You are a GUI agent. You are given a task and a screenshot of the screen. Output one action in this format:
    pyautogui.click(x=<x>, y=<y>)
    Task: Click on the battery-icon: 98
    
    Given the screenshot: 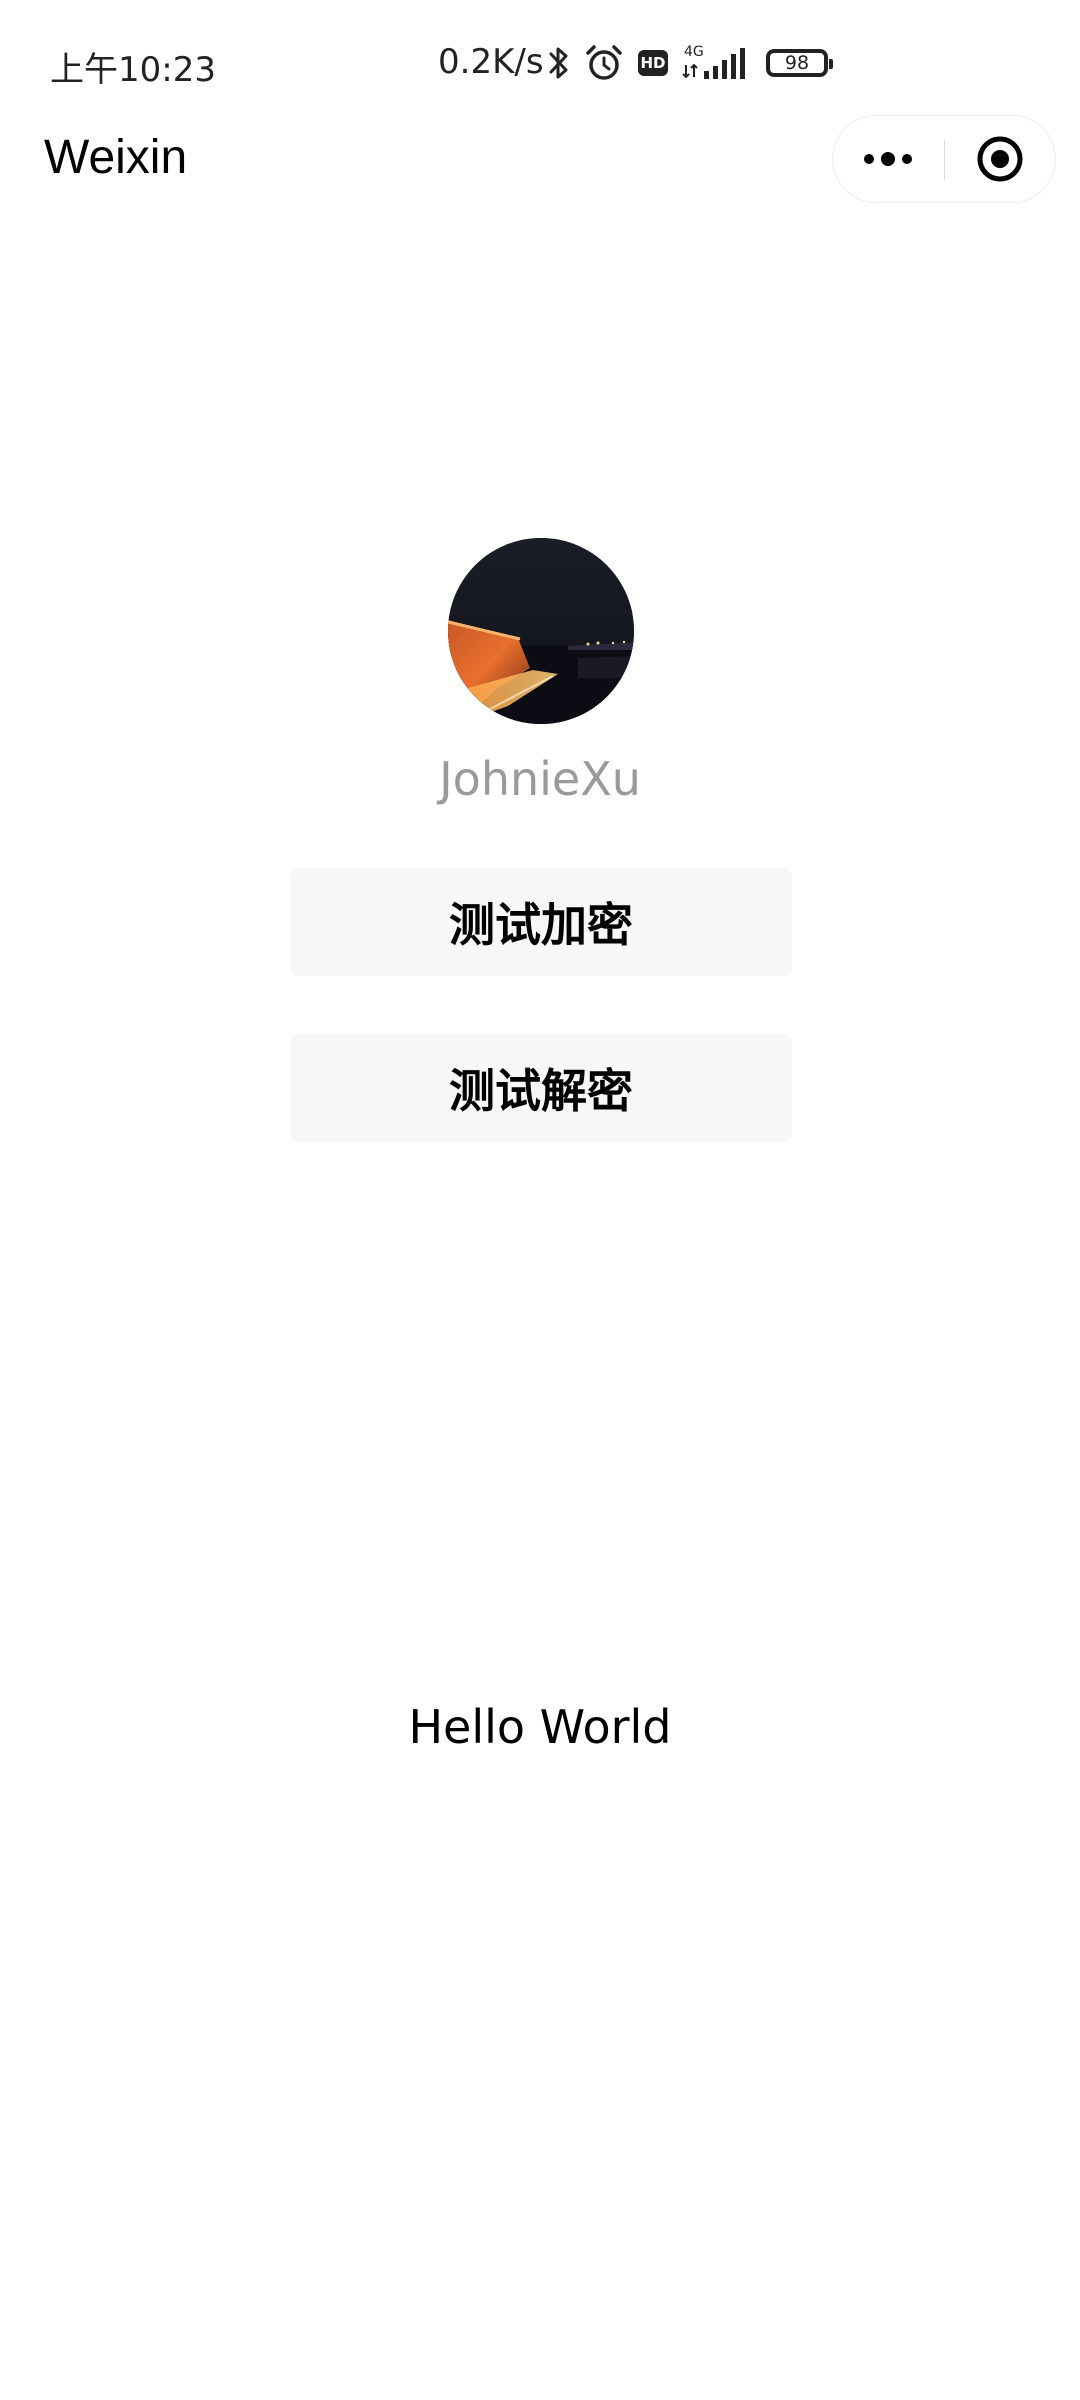 What is the action you would take?
    pyautogui.click(x=799, y=63)
    